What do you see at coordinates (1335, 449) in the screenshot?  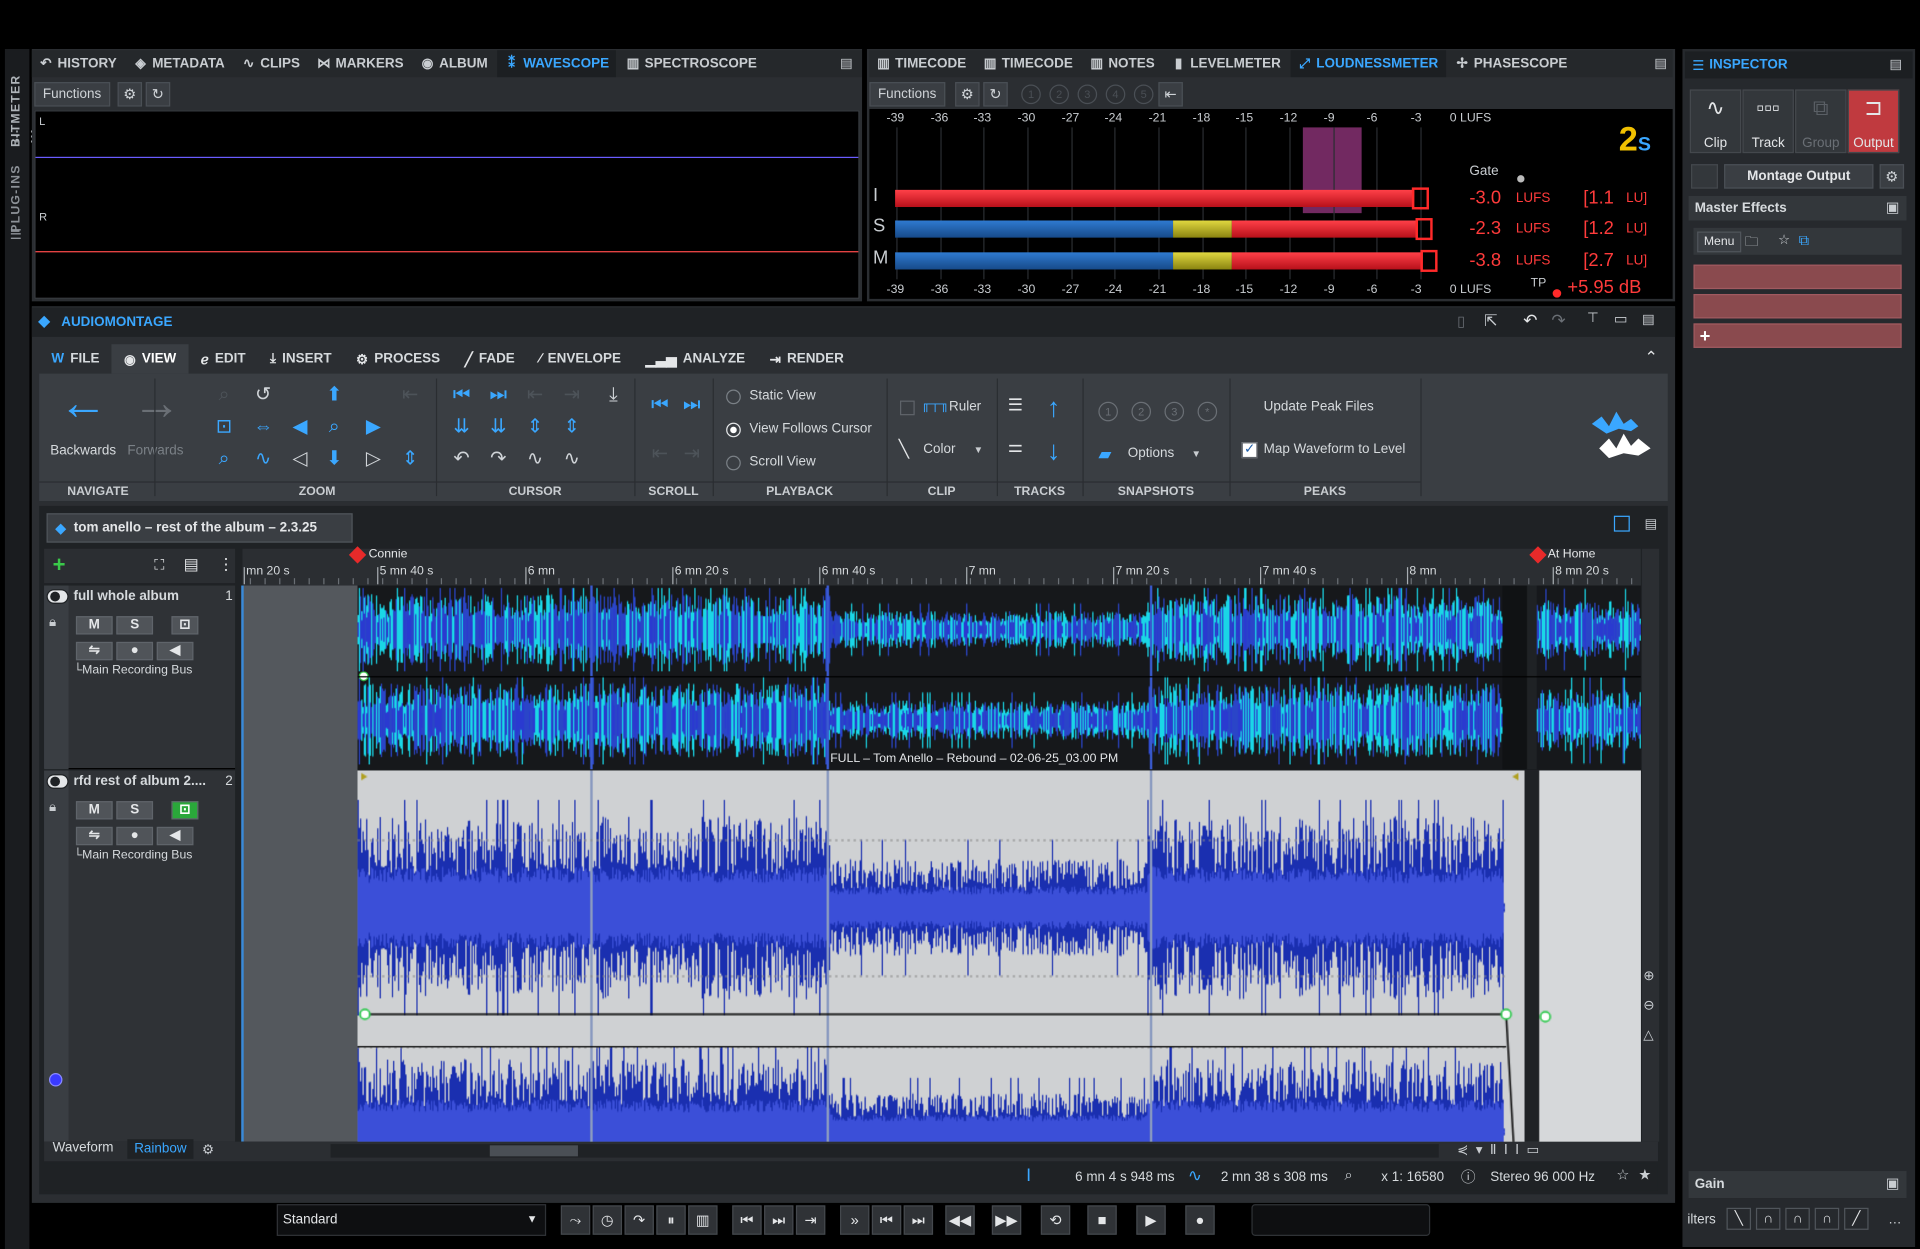 I see `map-waveform-label: Map Waveform to Level` at bounding box center [1335, 449].